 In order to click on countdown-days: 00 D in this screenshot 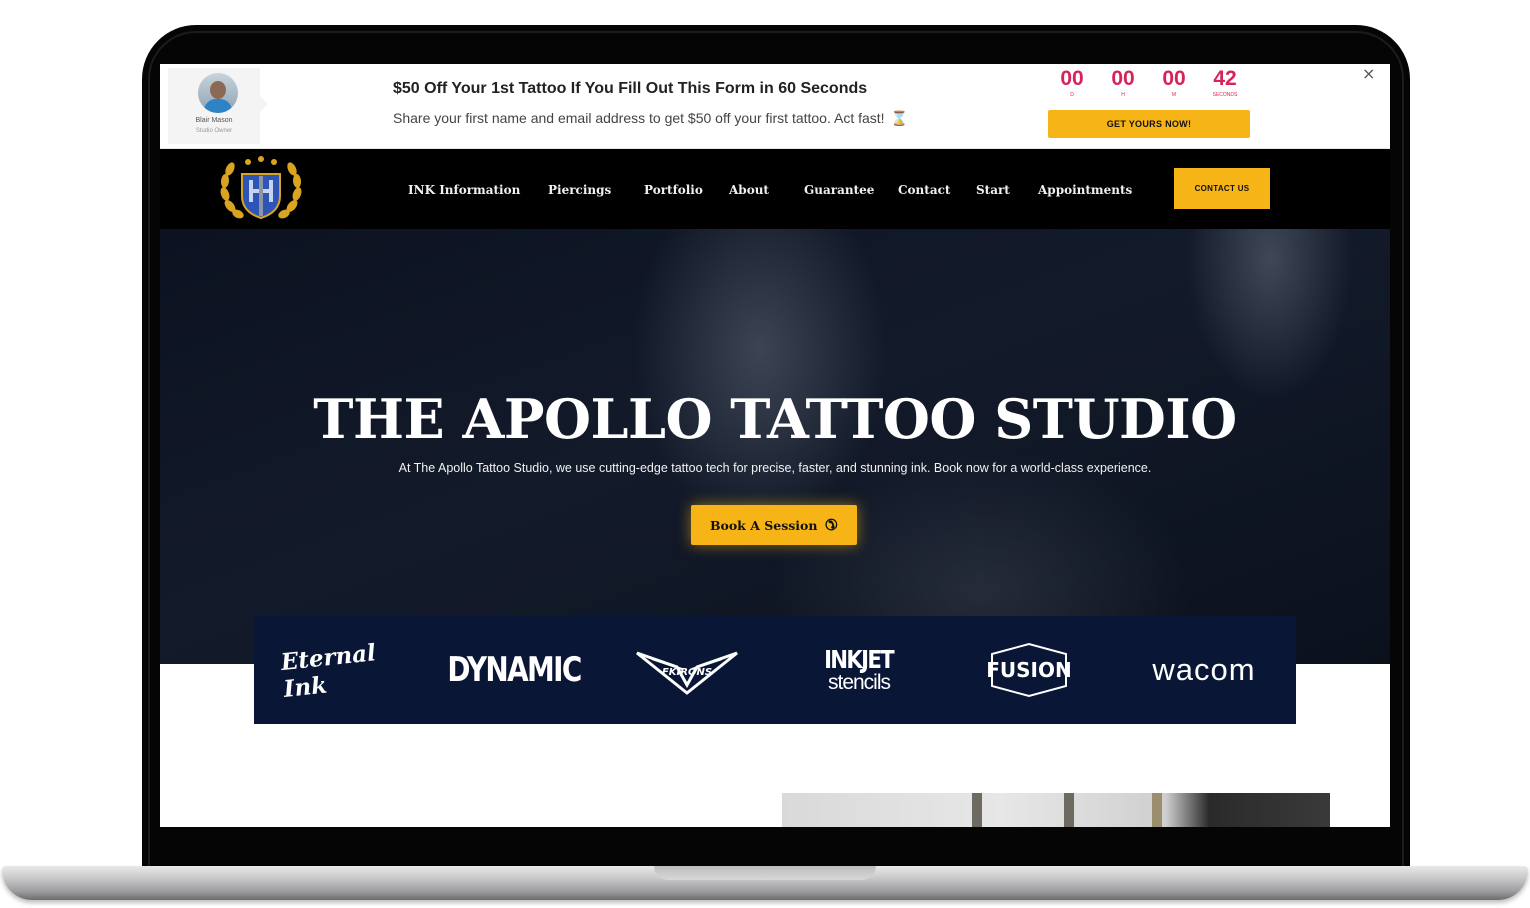, I will do `click(1072, 82)`.